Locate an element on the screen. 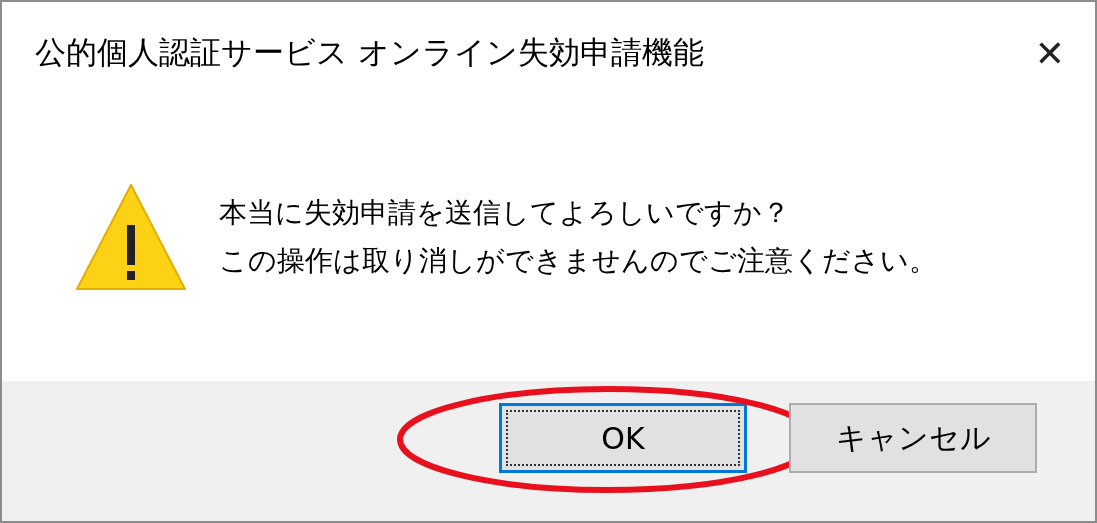 The width and height of the screenshot is (1097, 523). close-button: ✕ is located at coordinates (1049, 53).